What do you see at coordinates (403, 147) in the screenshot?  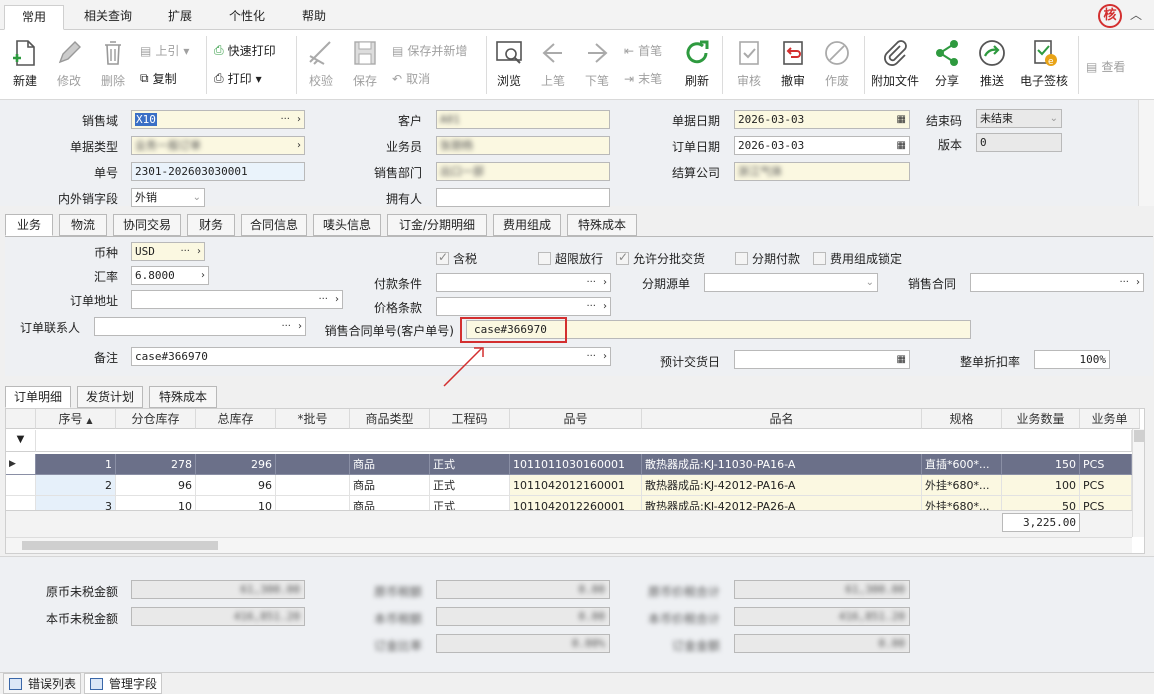 I see `salesman-label: 业务员` at bounding box center [403, 147].